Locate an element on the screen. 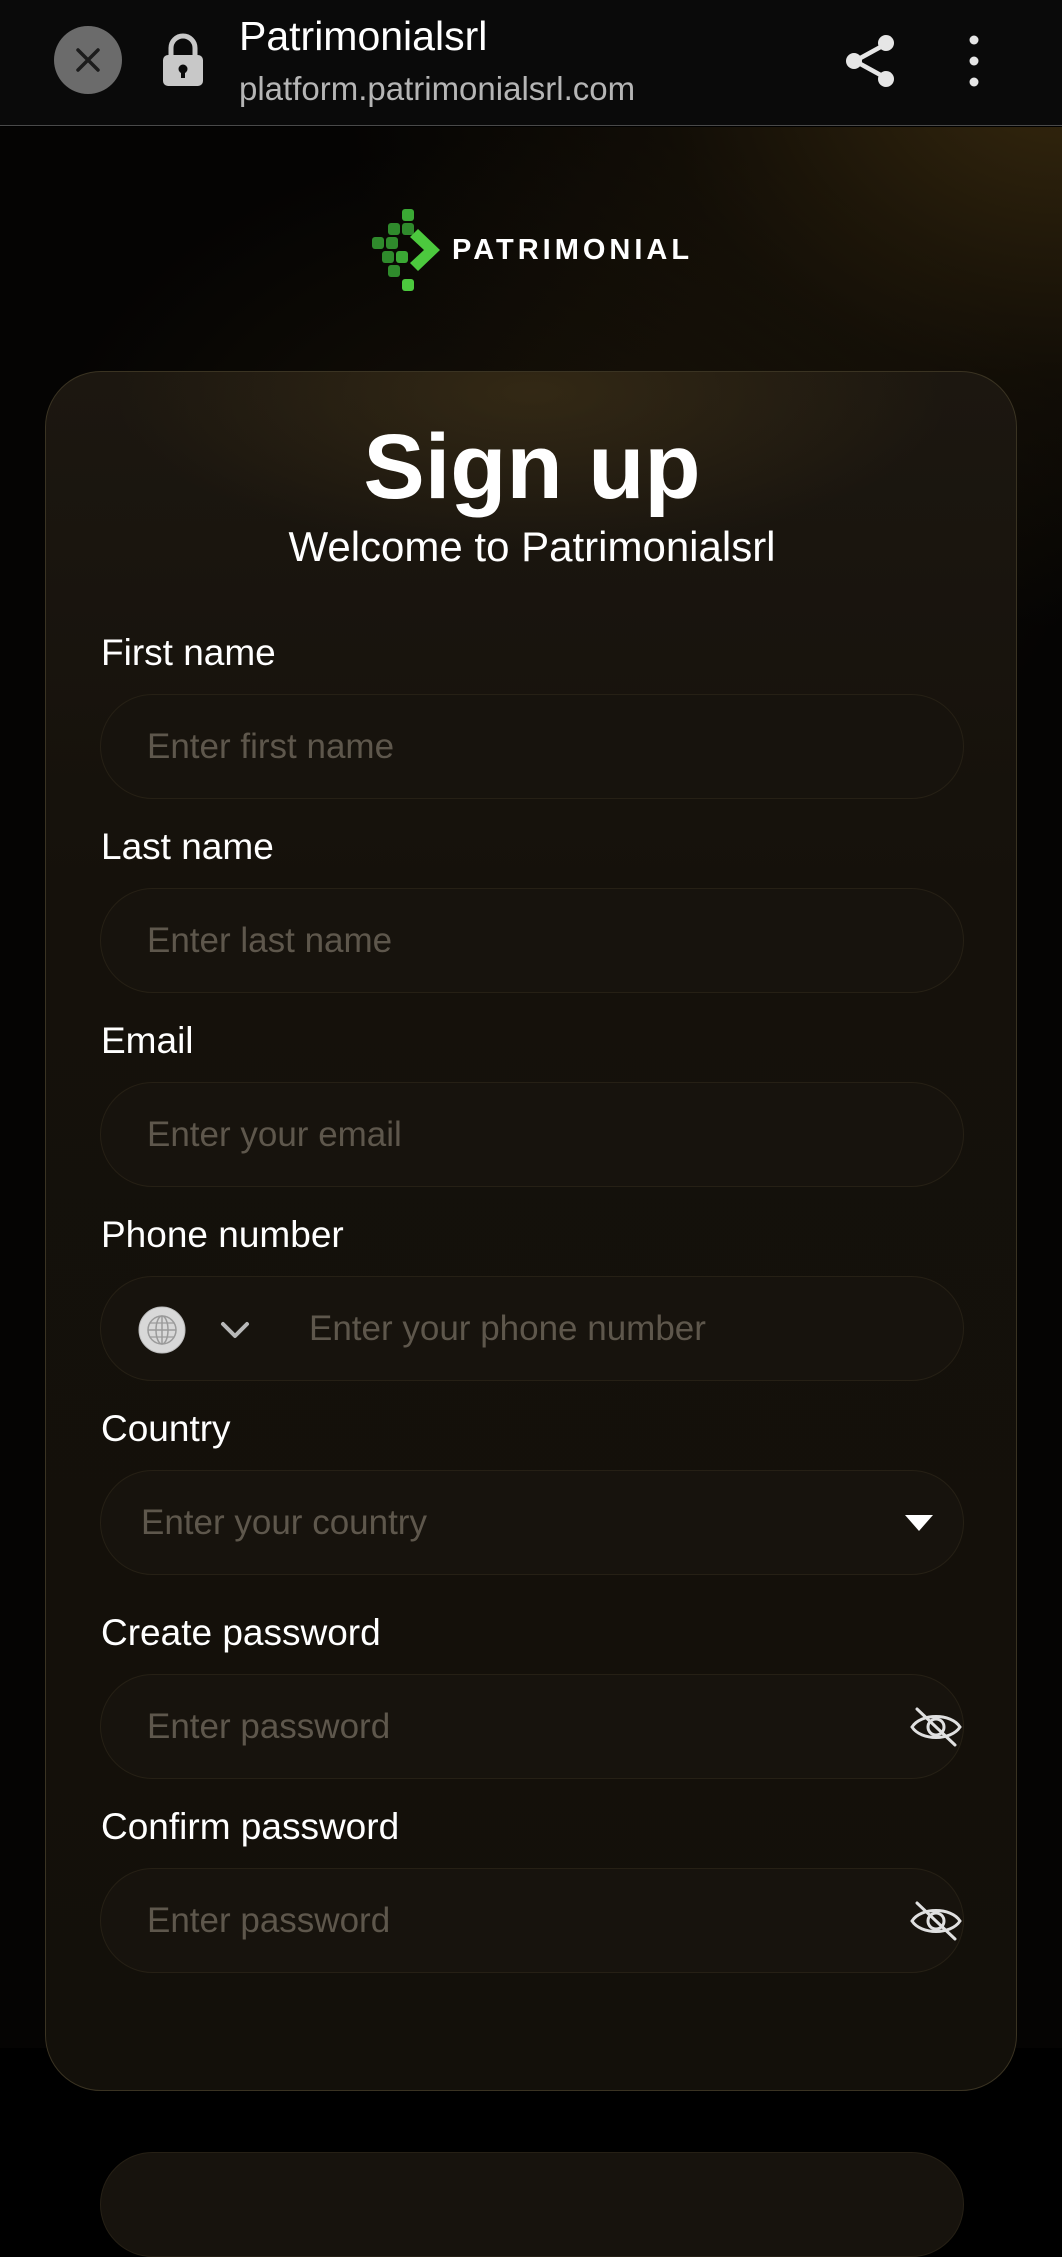 The image size is (1062, 2257). globe-icon is located at coordinates (162, 1330).